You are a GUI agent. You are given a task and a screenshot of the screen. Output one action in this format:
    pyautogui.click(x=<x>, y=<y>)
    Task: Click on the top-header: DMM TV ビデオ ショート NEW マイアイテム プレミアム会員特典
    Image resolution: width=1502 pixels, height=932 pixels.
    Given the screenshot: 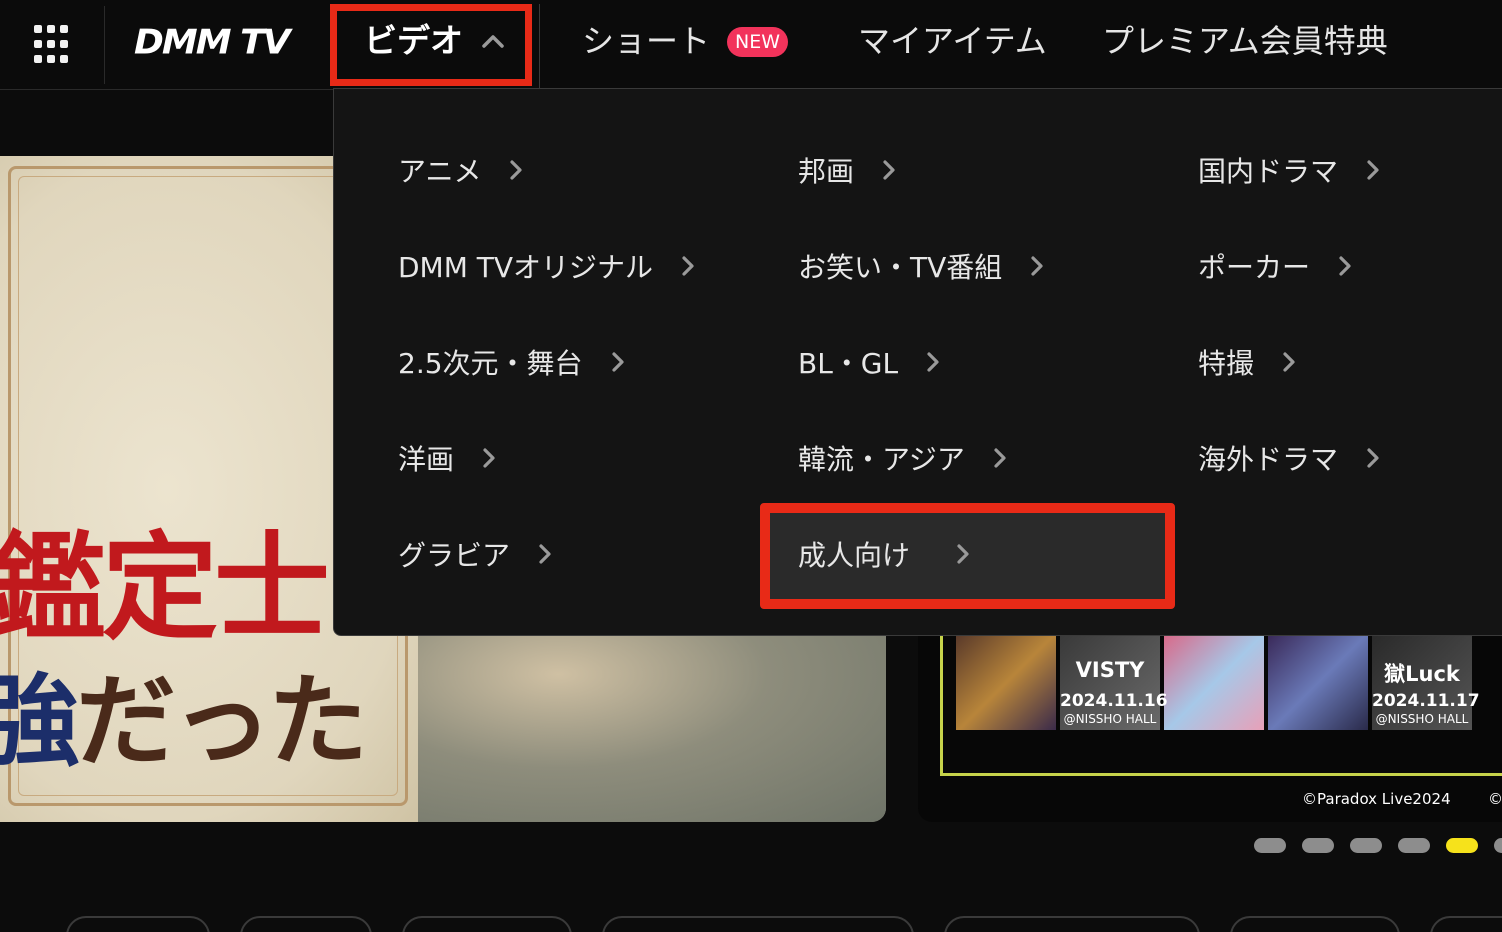 What is the action you would take?
    pyautogui.click(x=751, y=45)
    